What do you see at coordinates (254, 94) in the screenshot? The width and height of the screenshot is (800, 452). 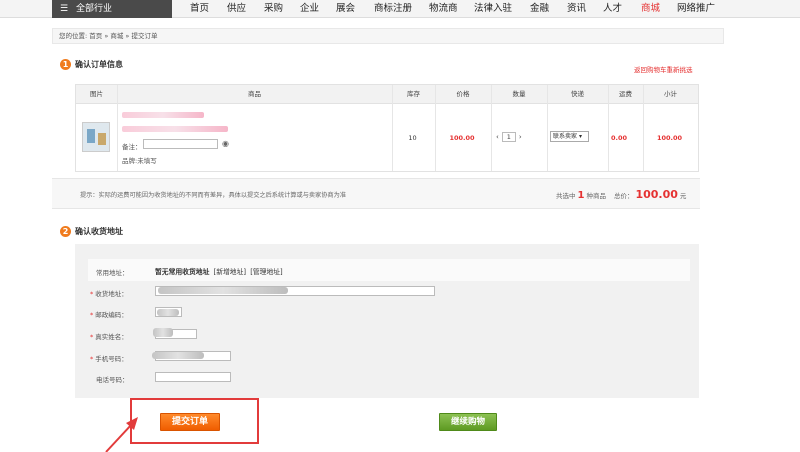 I see `col-product: 商品` at bounding box center [254, 94].